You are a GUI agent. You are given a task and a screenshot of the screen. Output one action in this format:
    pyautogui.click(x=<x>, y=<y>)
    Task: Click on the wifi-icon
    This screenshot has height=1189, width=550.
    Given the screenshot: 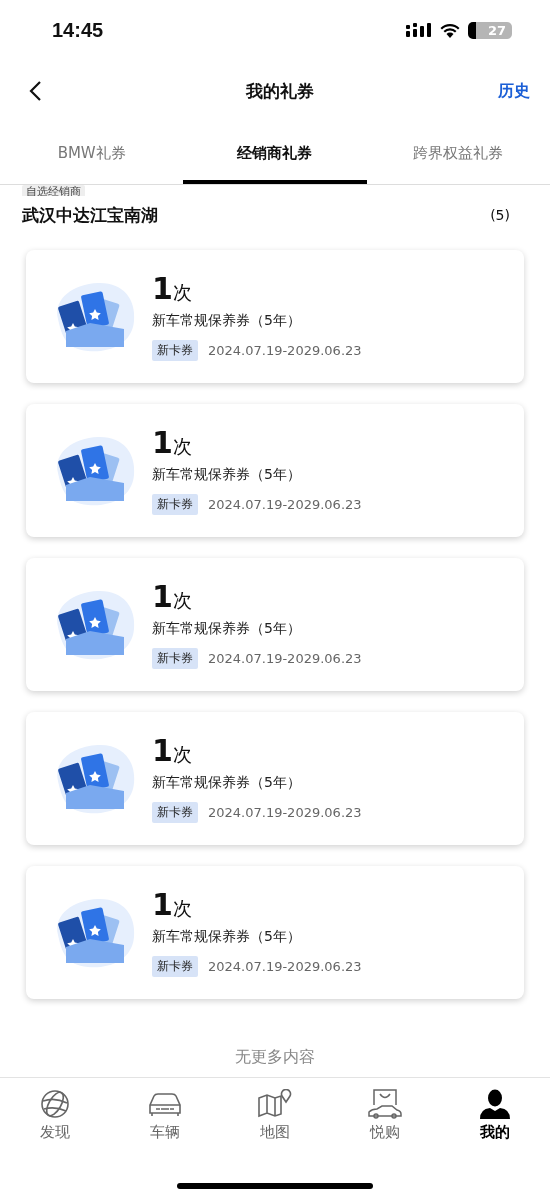 What is the action you would take?
    pyautogui.click(x=449, y=31)
    